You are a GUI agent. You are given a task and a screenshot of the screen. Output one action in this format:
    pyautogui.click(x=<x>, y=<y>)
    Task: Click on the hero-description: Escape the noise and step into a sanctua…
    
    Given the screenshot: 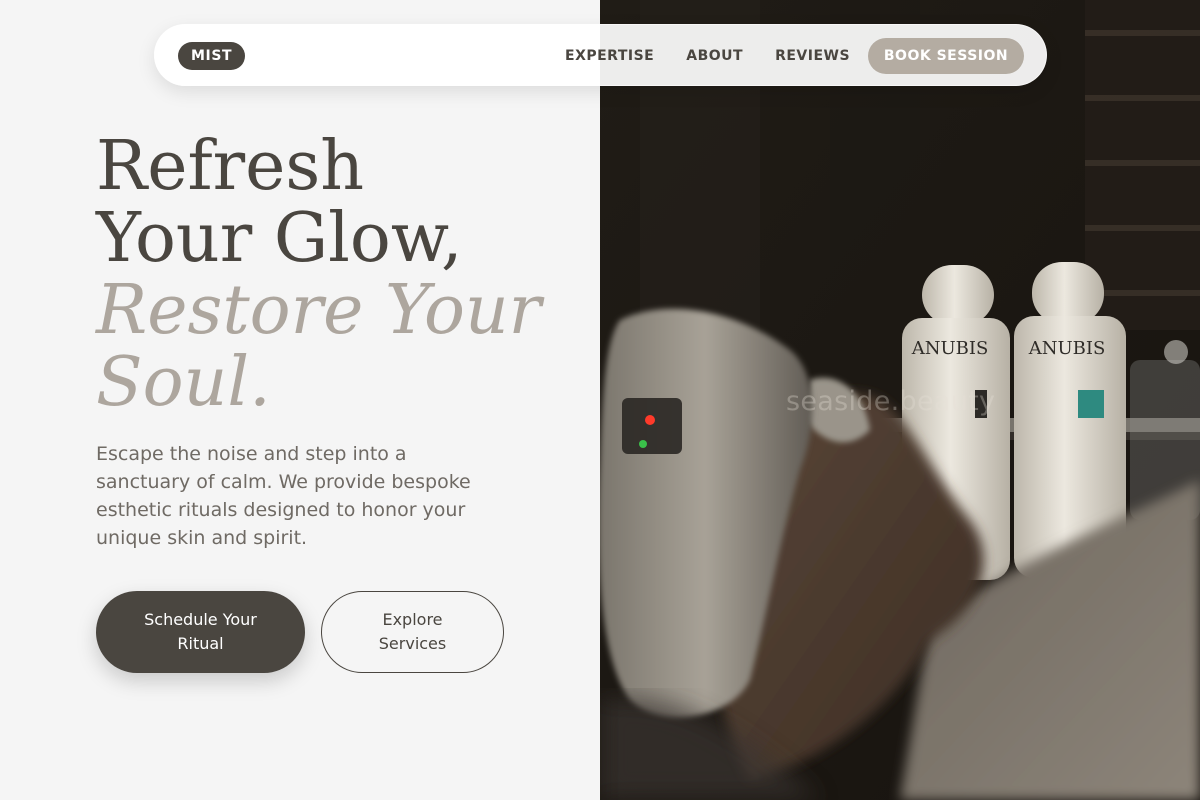 What is the action you would take?
    pyautogui.click(x=283, y=496)
    